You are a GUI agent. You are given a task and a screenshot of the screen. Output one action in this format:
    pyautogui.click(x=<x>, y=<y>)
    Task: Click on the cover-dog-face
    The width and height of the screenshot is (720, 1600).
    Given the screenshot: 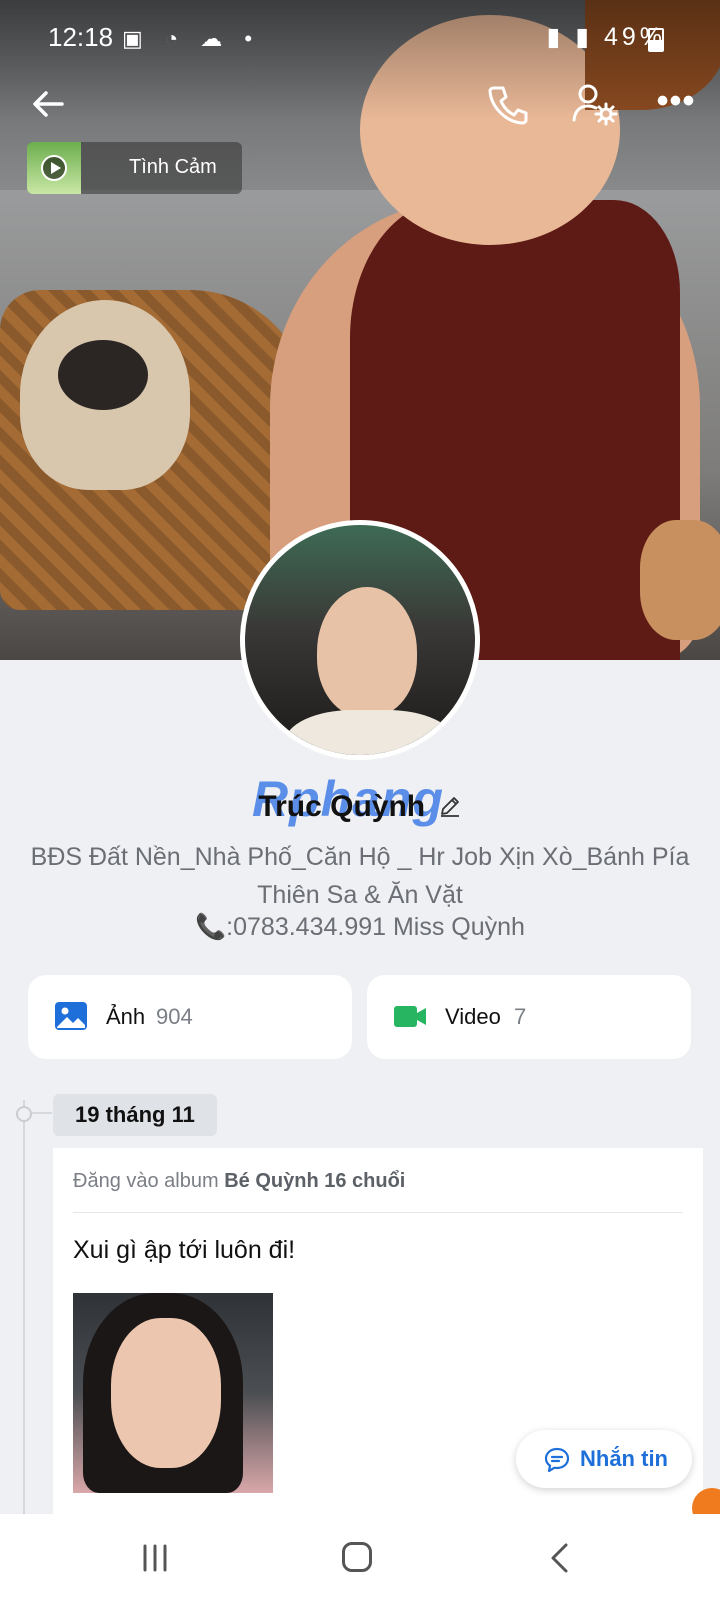 What is the action you would take?
    pyautogui.click(x=103, y=375)
    